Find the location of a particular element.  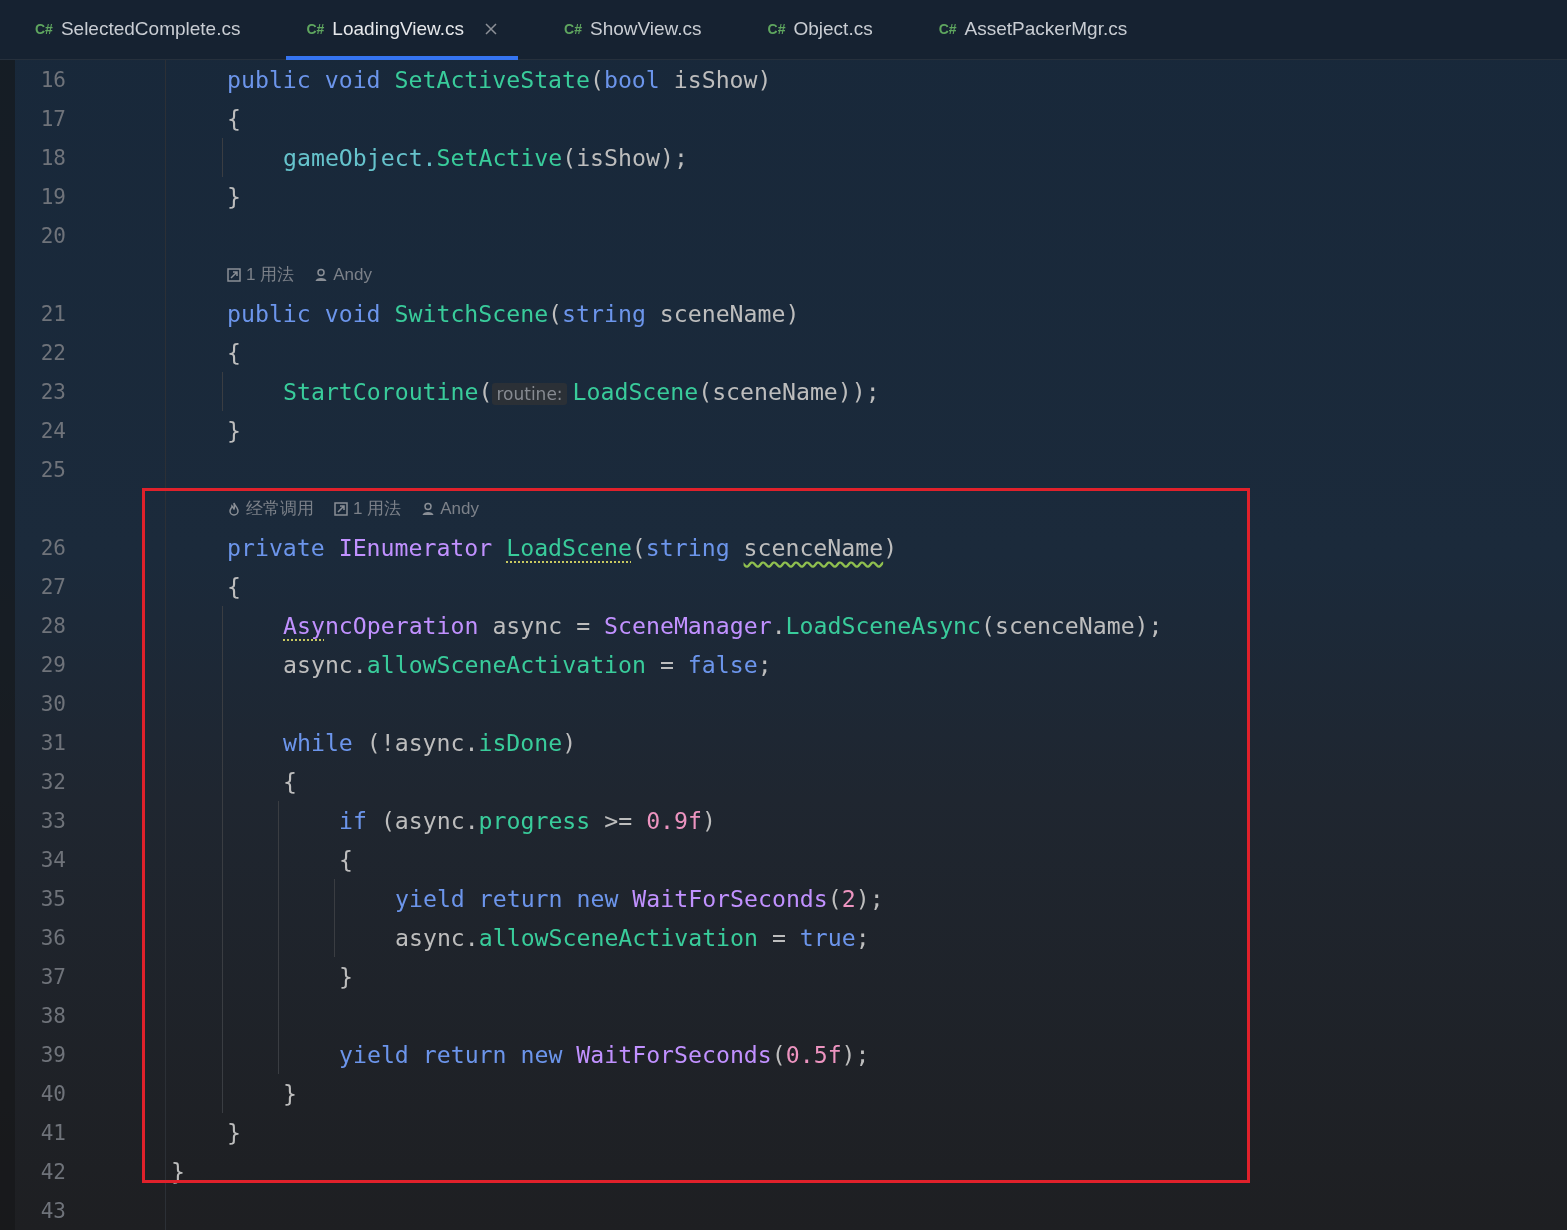

line-number: 17 is located at coordinates (52, 118).